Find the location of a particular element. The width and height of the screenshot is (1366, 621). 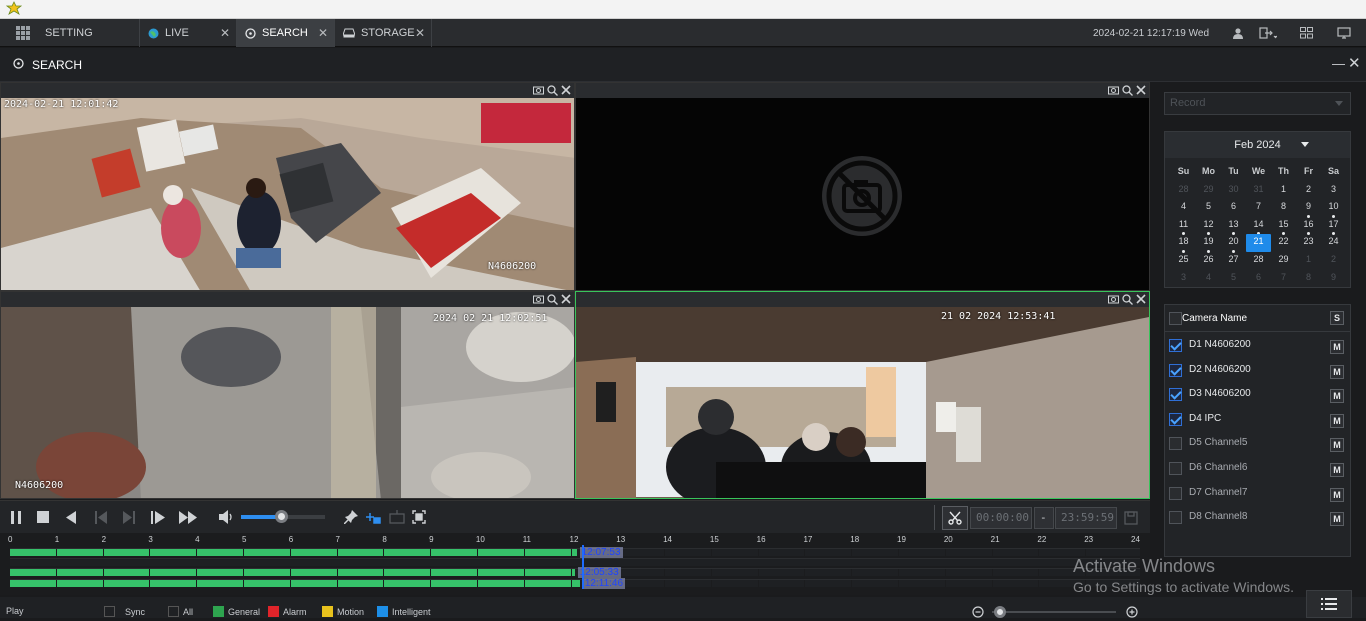

clip-scissors-button is located at coordinates (955, 518).